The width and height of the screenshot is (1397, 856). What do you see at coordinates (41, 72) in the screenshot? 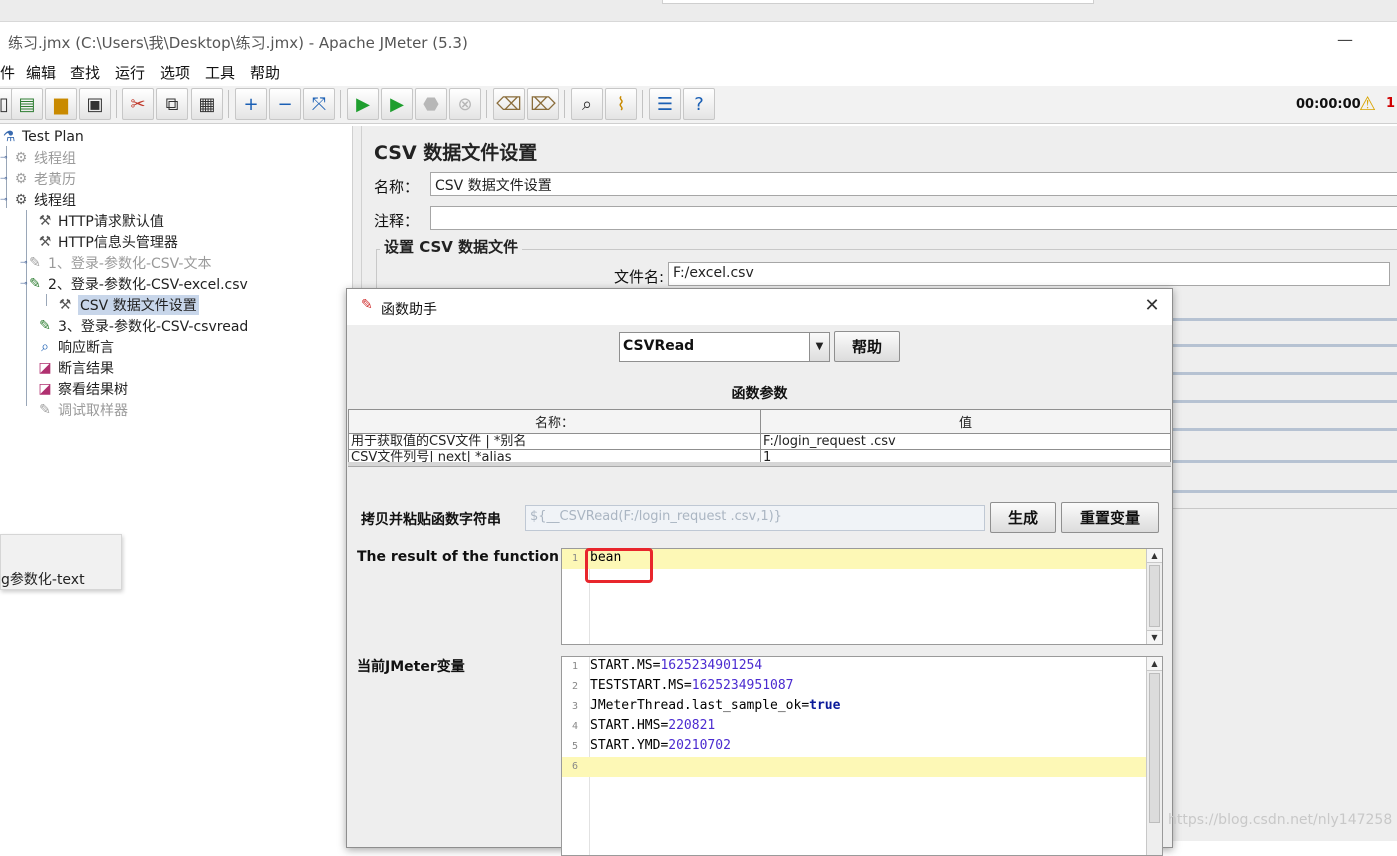
I see `menu-edit: 编辑` at bounding box center [41, 72].